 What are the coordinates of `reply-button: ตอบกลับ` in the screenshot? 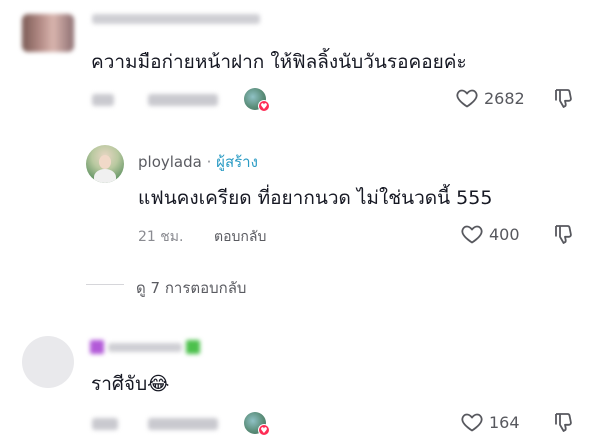 It's located at (240, 237).